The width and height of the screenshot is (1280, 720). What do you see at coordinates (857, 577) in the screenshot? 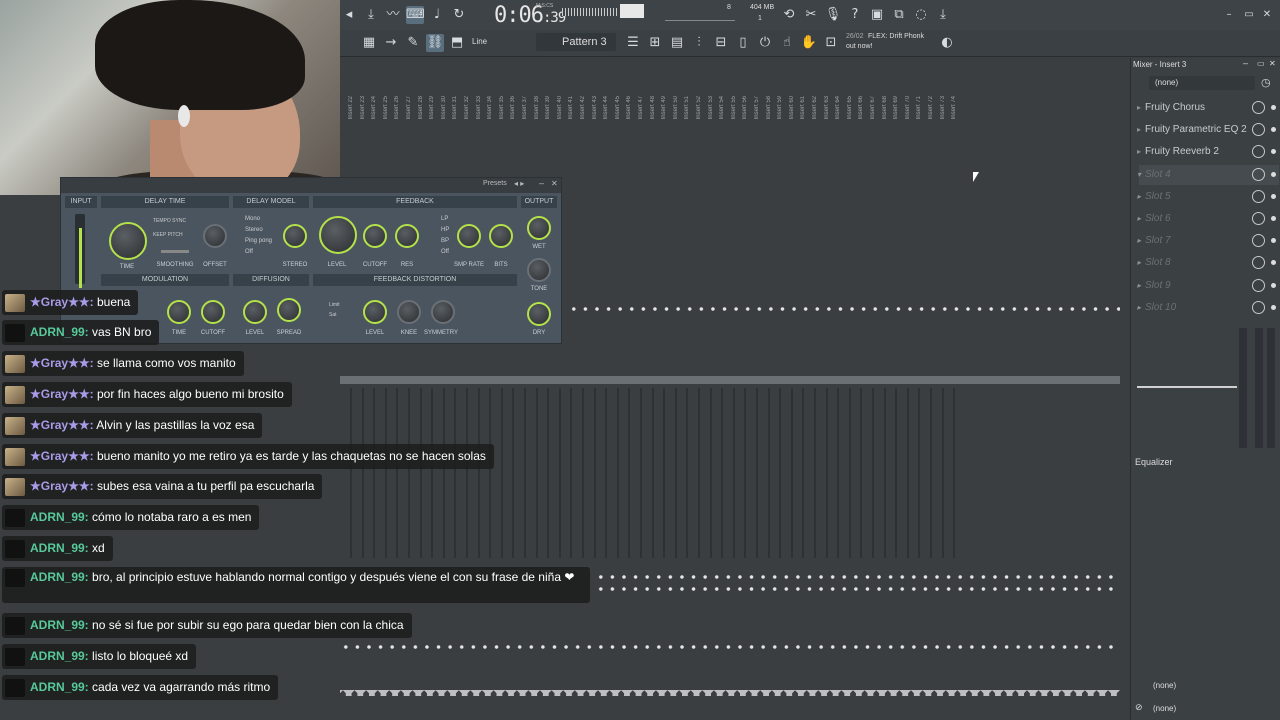
I see `stereo-controls-row` at bounding box center [857, 577].